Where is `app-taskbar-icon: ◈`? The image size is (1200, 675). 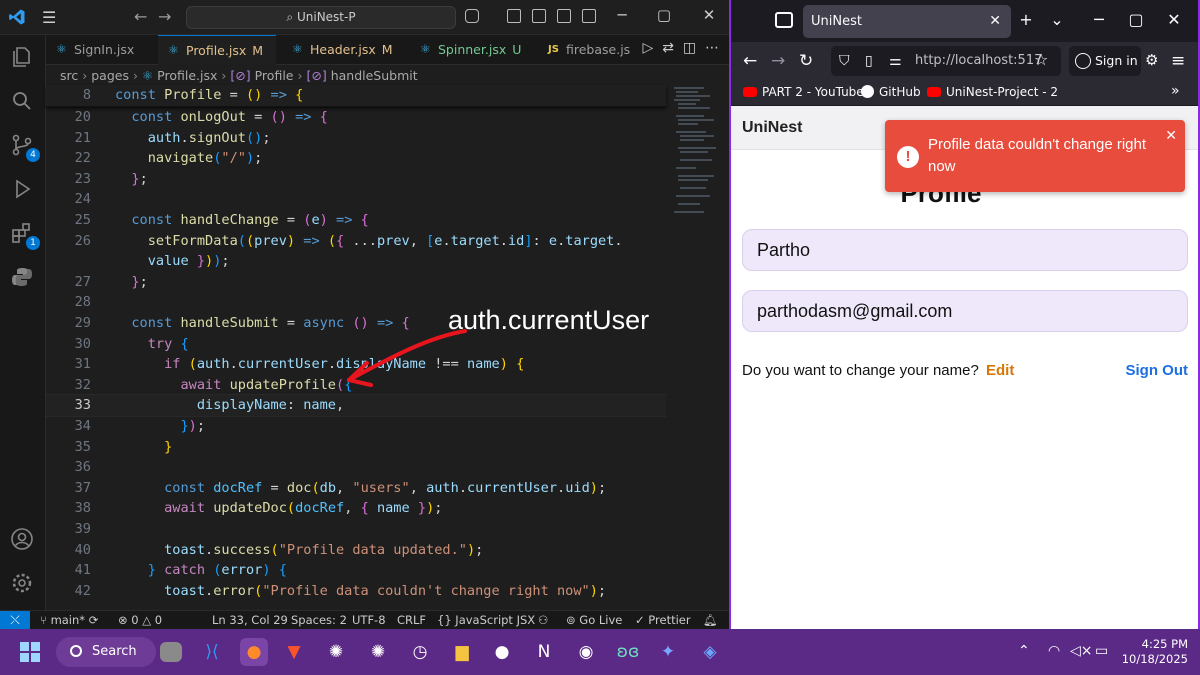
app-taskbar-icon: ◈ is located at coordinates (710, 652).